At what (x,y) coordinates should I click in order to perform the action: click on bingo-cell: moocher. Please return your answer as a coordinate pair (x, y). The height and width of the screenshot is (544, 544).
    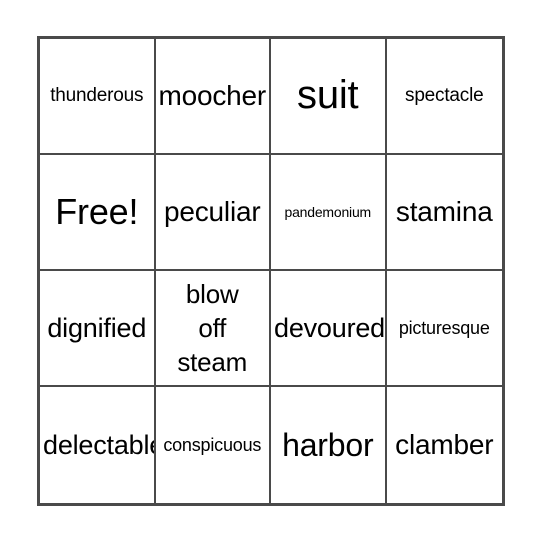
    Looking at the image, I should click on (213, 97).